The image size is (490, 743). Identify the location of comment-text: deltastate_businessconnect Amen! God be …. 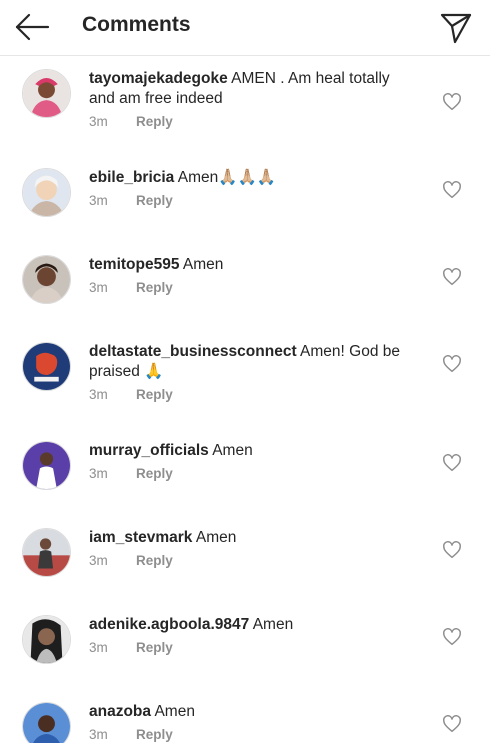
(254, 362).